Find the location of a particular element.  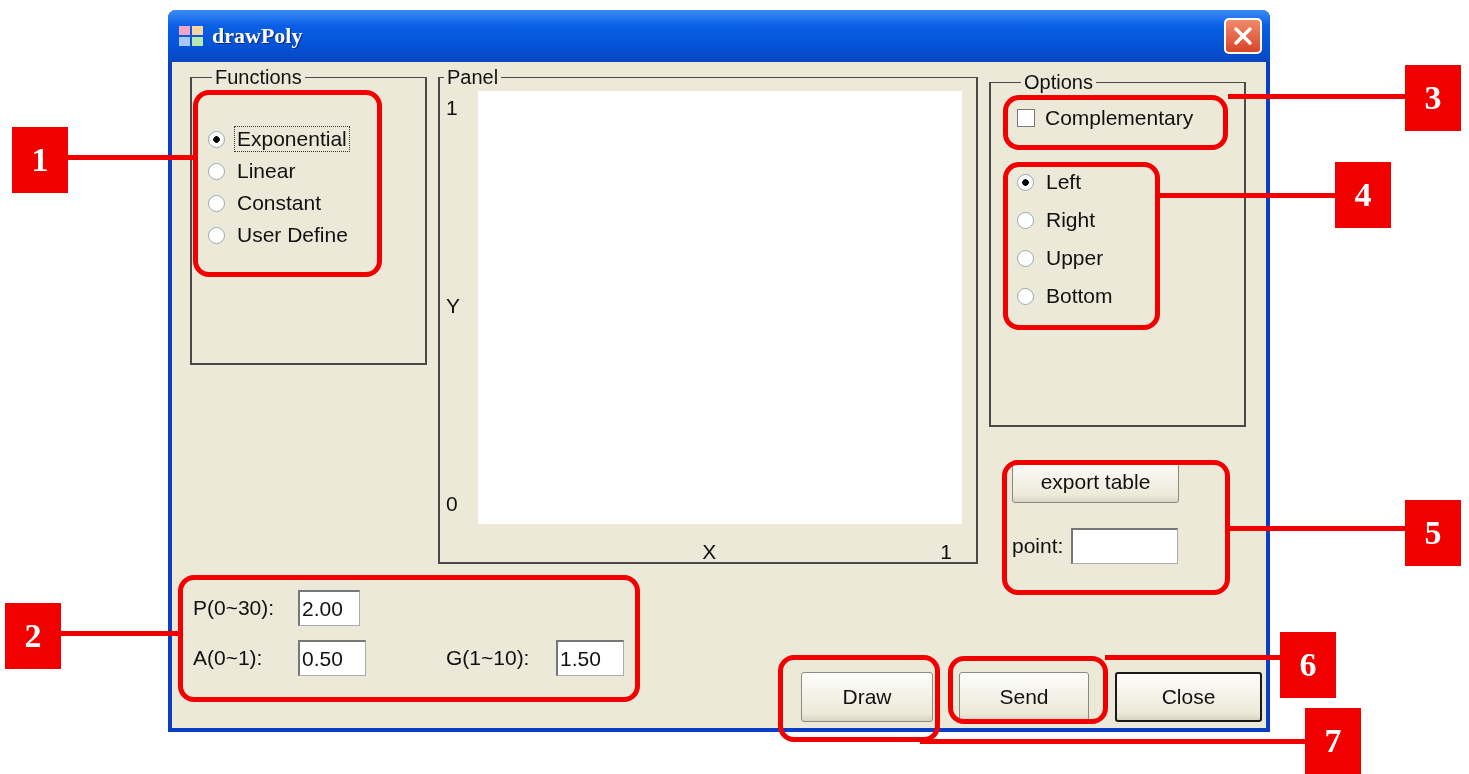

callout-badge: 4 is located at coordinates (1363, 195).